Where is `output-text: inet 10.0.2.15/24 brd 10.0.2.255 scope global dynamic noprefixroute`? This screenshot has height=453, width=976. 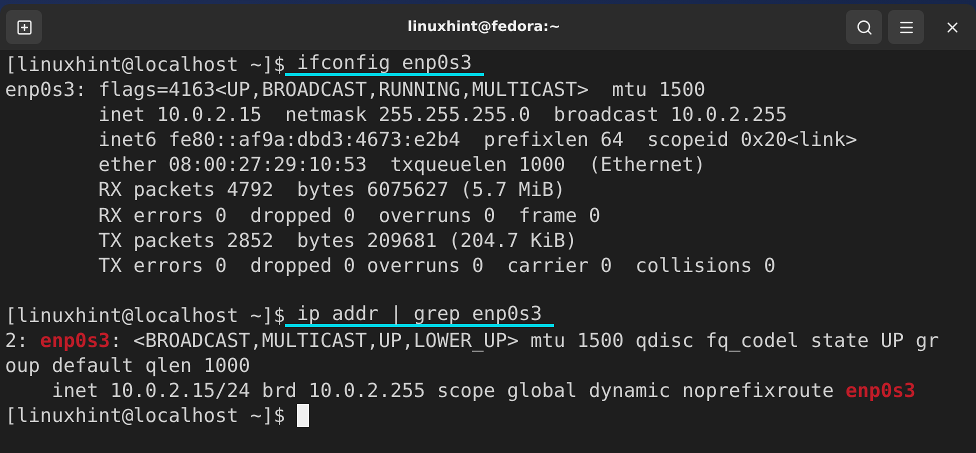
output-text: inet 10.0.2.15/24 brd 10.0.2.255 scope global dynamic noprefixroute is located at coordinates (442, 391).